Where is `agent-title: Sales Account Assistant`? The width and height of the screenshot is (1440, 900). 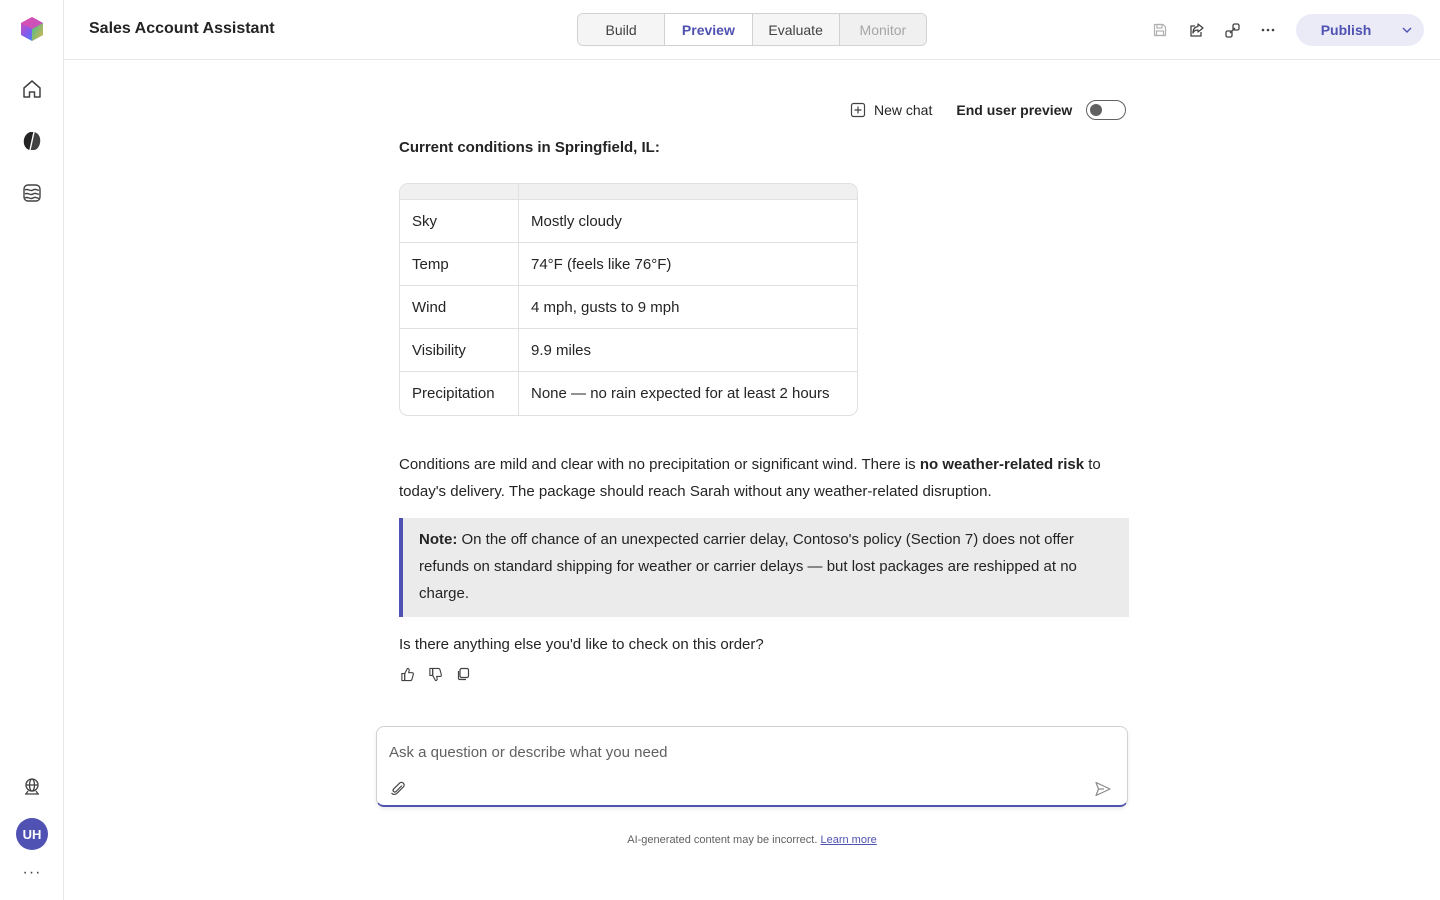
agent-title: Sales Account Assistant is located at coordinates (182, 28).